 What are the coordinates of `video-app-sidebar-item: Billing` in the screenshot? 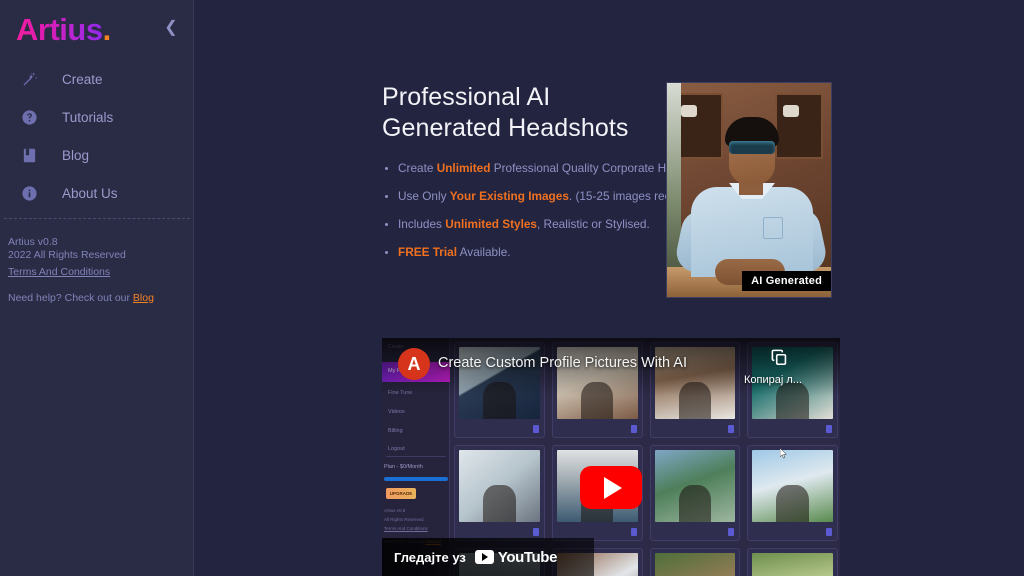 It's located at (395, 431).